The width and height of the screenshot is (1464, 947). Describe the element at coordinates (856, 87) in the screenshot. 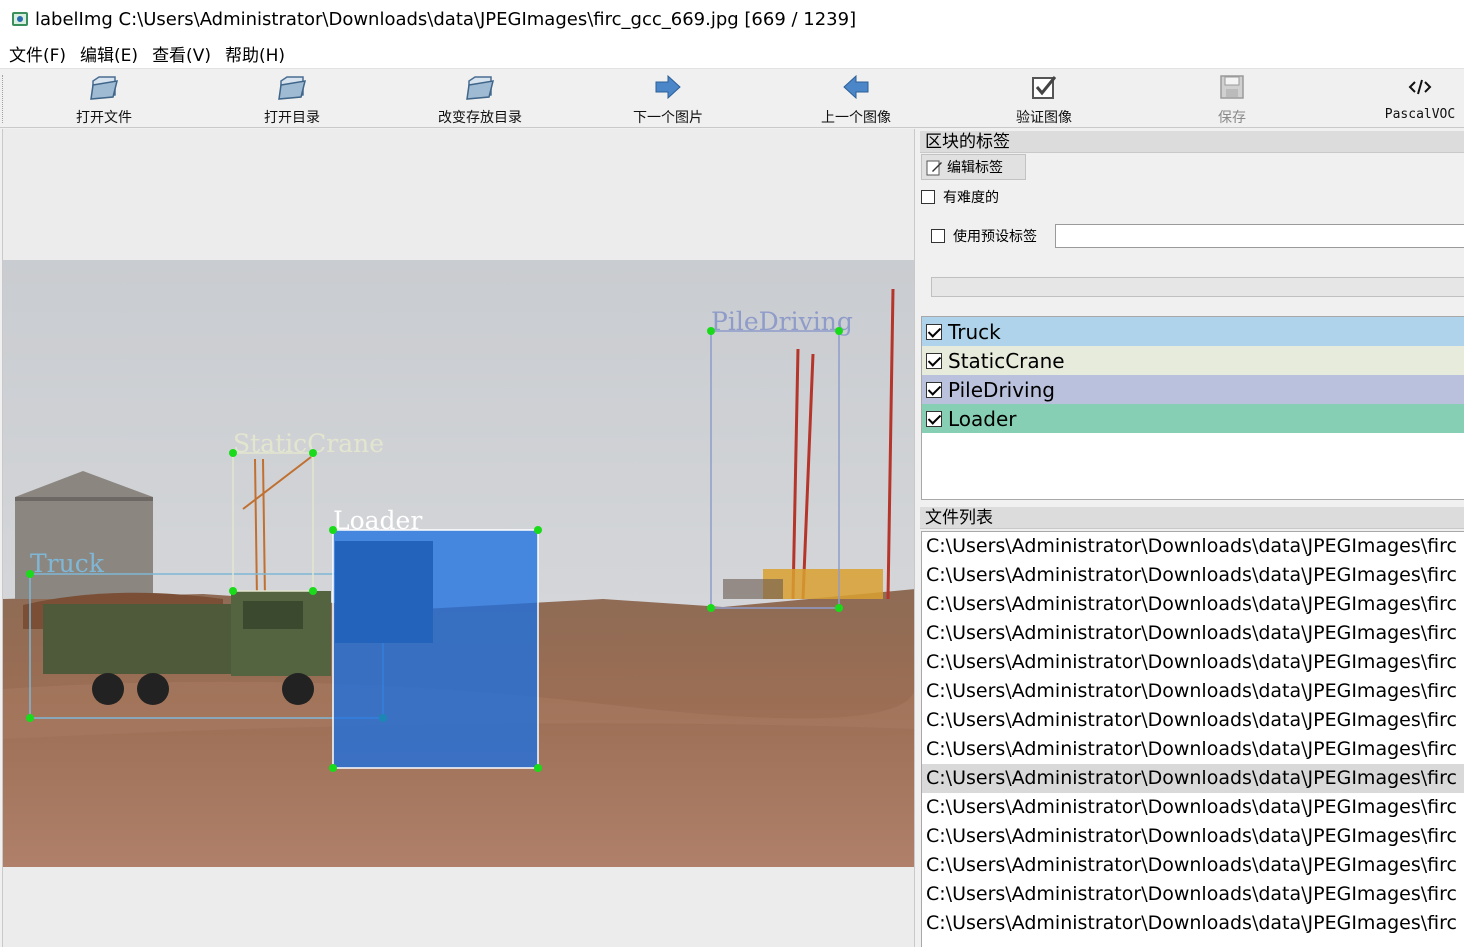

I see `prev-arrow-icon` at that location.